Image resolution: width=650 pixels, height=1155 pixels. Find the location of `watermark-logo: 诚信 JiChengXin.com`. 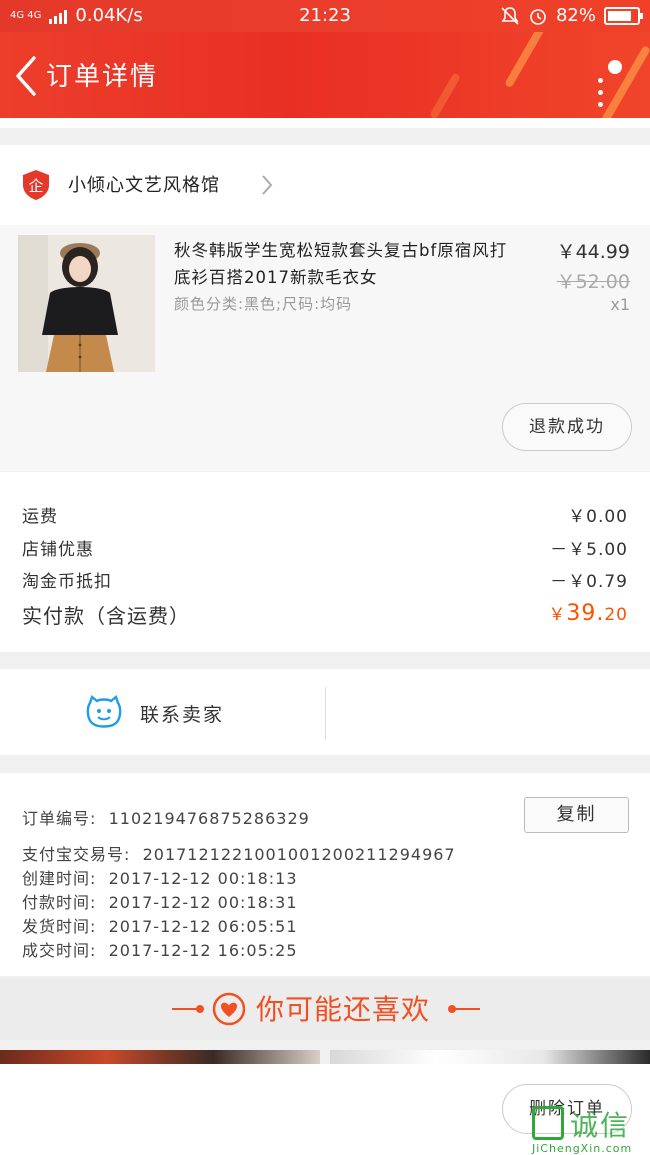

watermark-logo: 诚信 JiChengXin.com is located at coordinates (589, 1128).